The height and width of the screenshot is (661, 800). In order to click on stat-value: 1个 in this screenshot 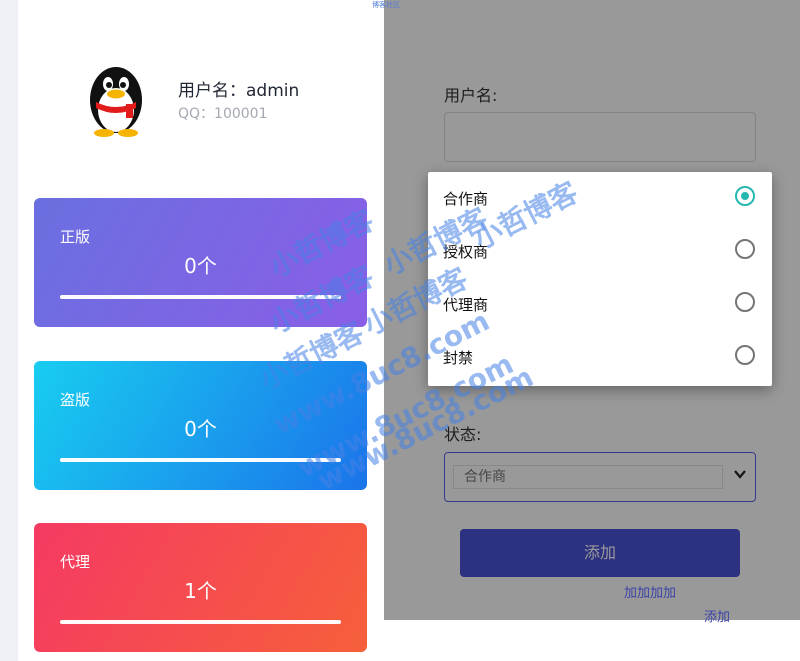, I will do `click(200, 591)`.